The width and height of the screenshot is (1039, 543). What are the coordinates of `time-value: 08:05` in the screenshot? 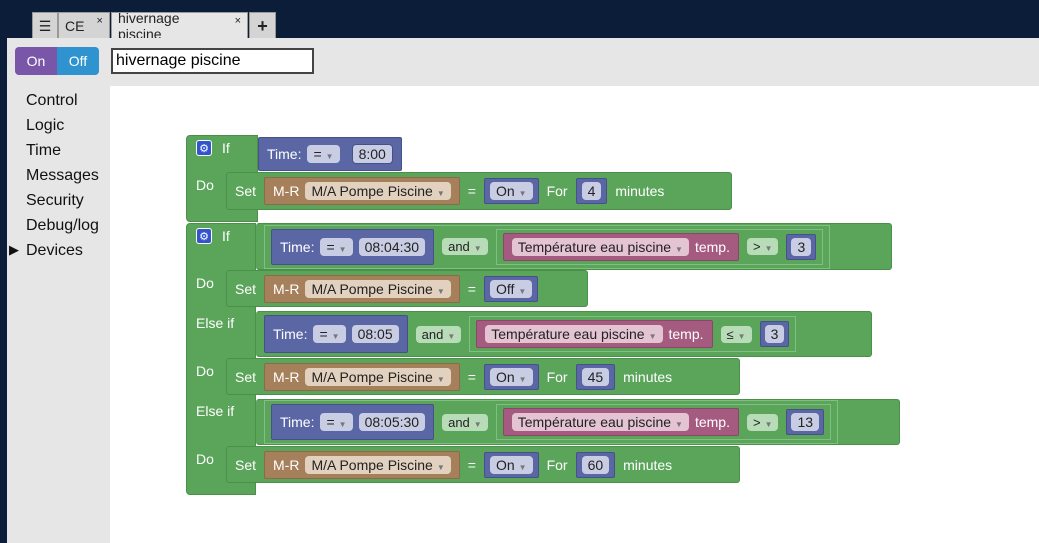 It's located at (375, 334).